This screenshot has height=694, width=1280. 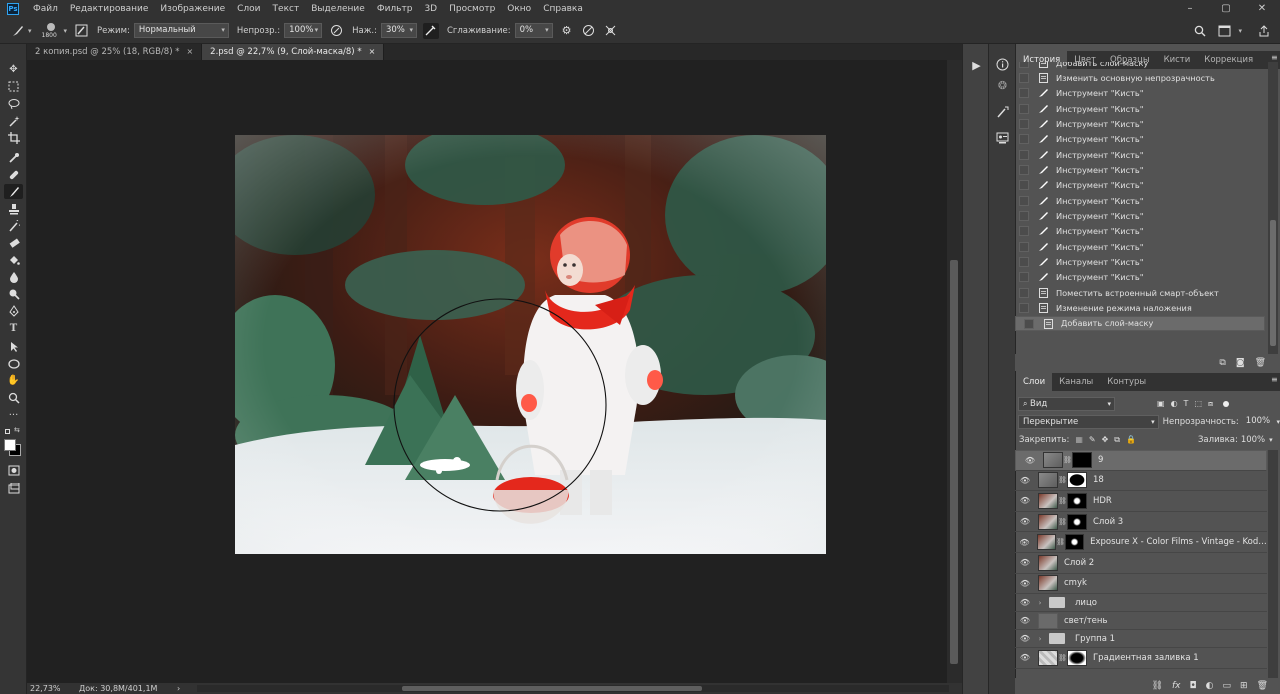 I want to click on screen-mode-icon, so click(x=13, y=488).